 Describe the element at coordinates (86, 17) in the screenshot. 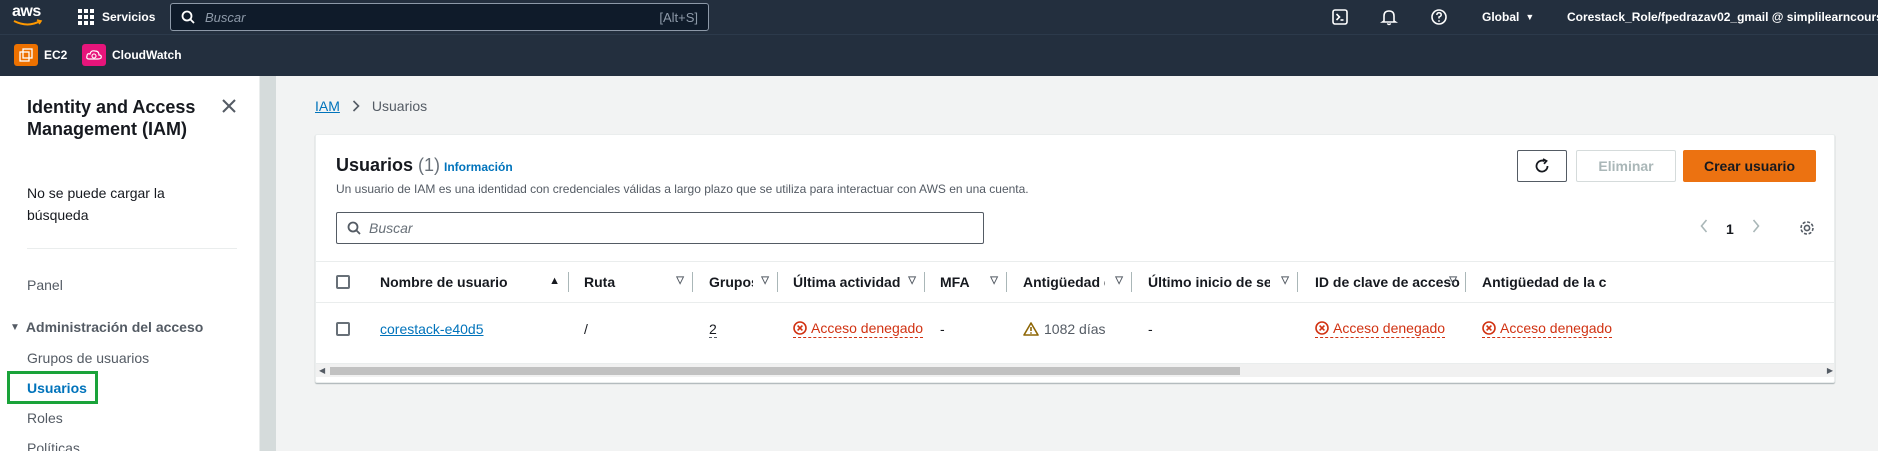

I see `grid-menu-icon` at that location.